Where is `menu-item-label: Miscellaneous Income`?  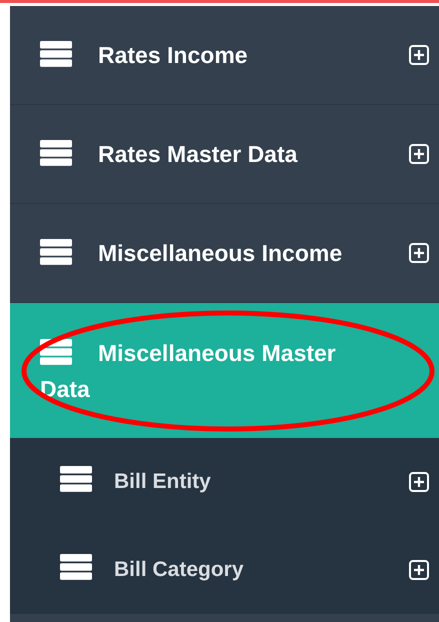 menu-item-label: Miscellaneous Income is located at coordinates (191, 253).